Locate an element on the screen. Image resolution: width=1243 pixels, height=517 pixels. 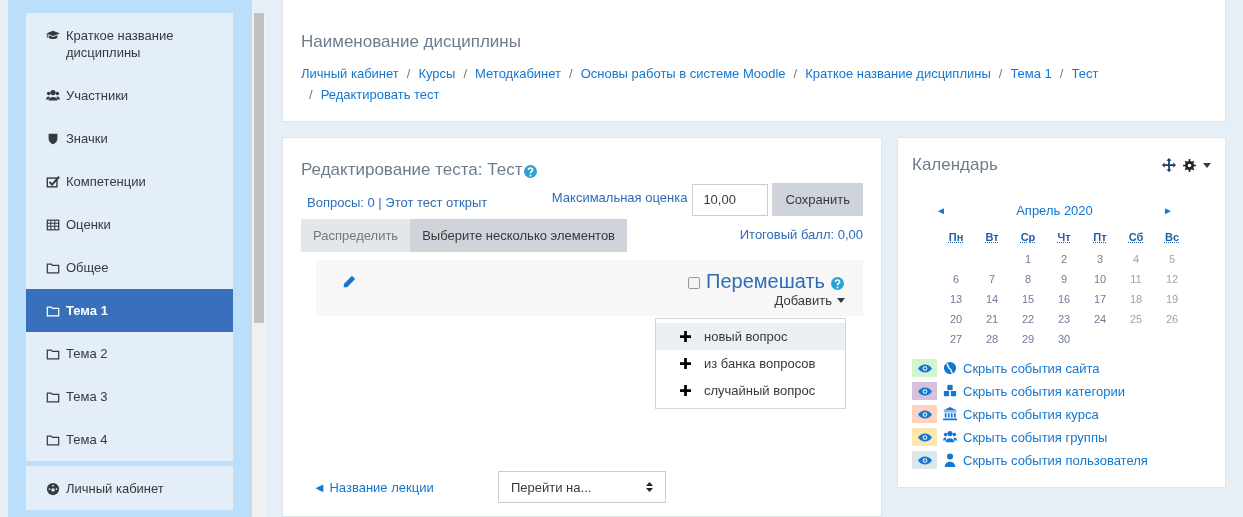
calendar-day: 6 is located at coordinates (956, 279).